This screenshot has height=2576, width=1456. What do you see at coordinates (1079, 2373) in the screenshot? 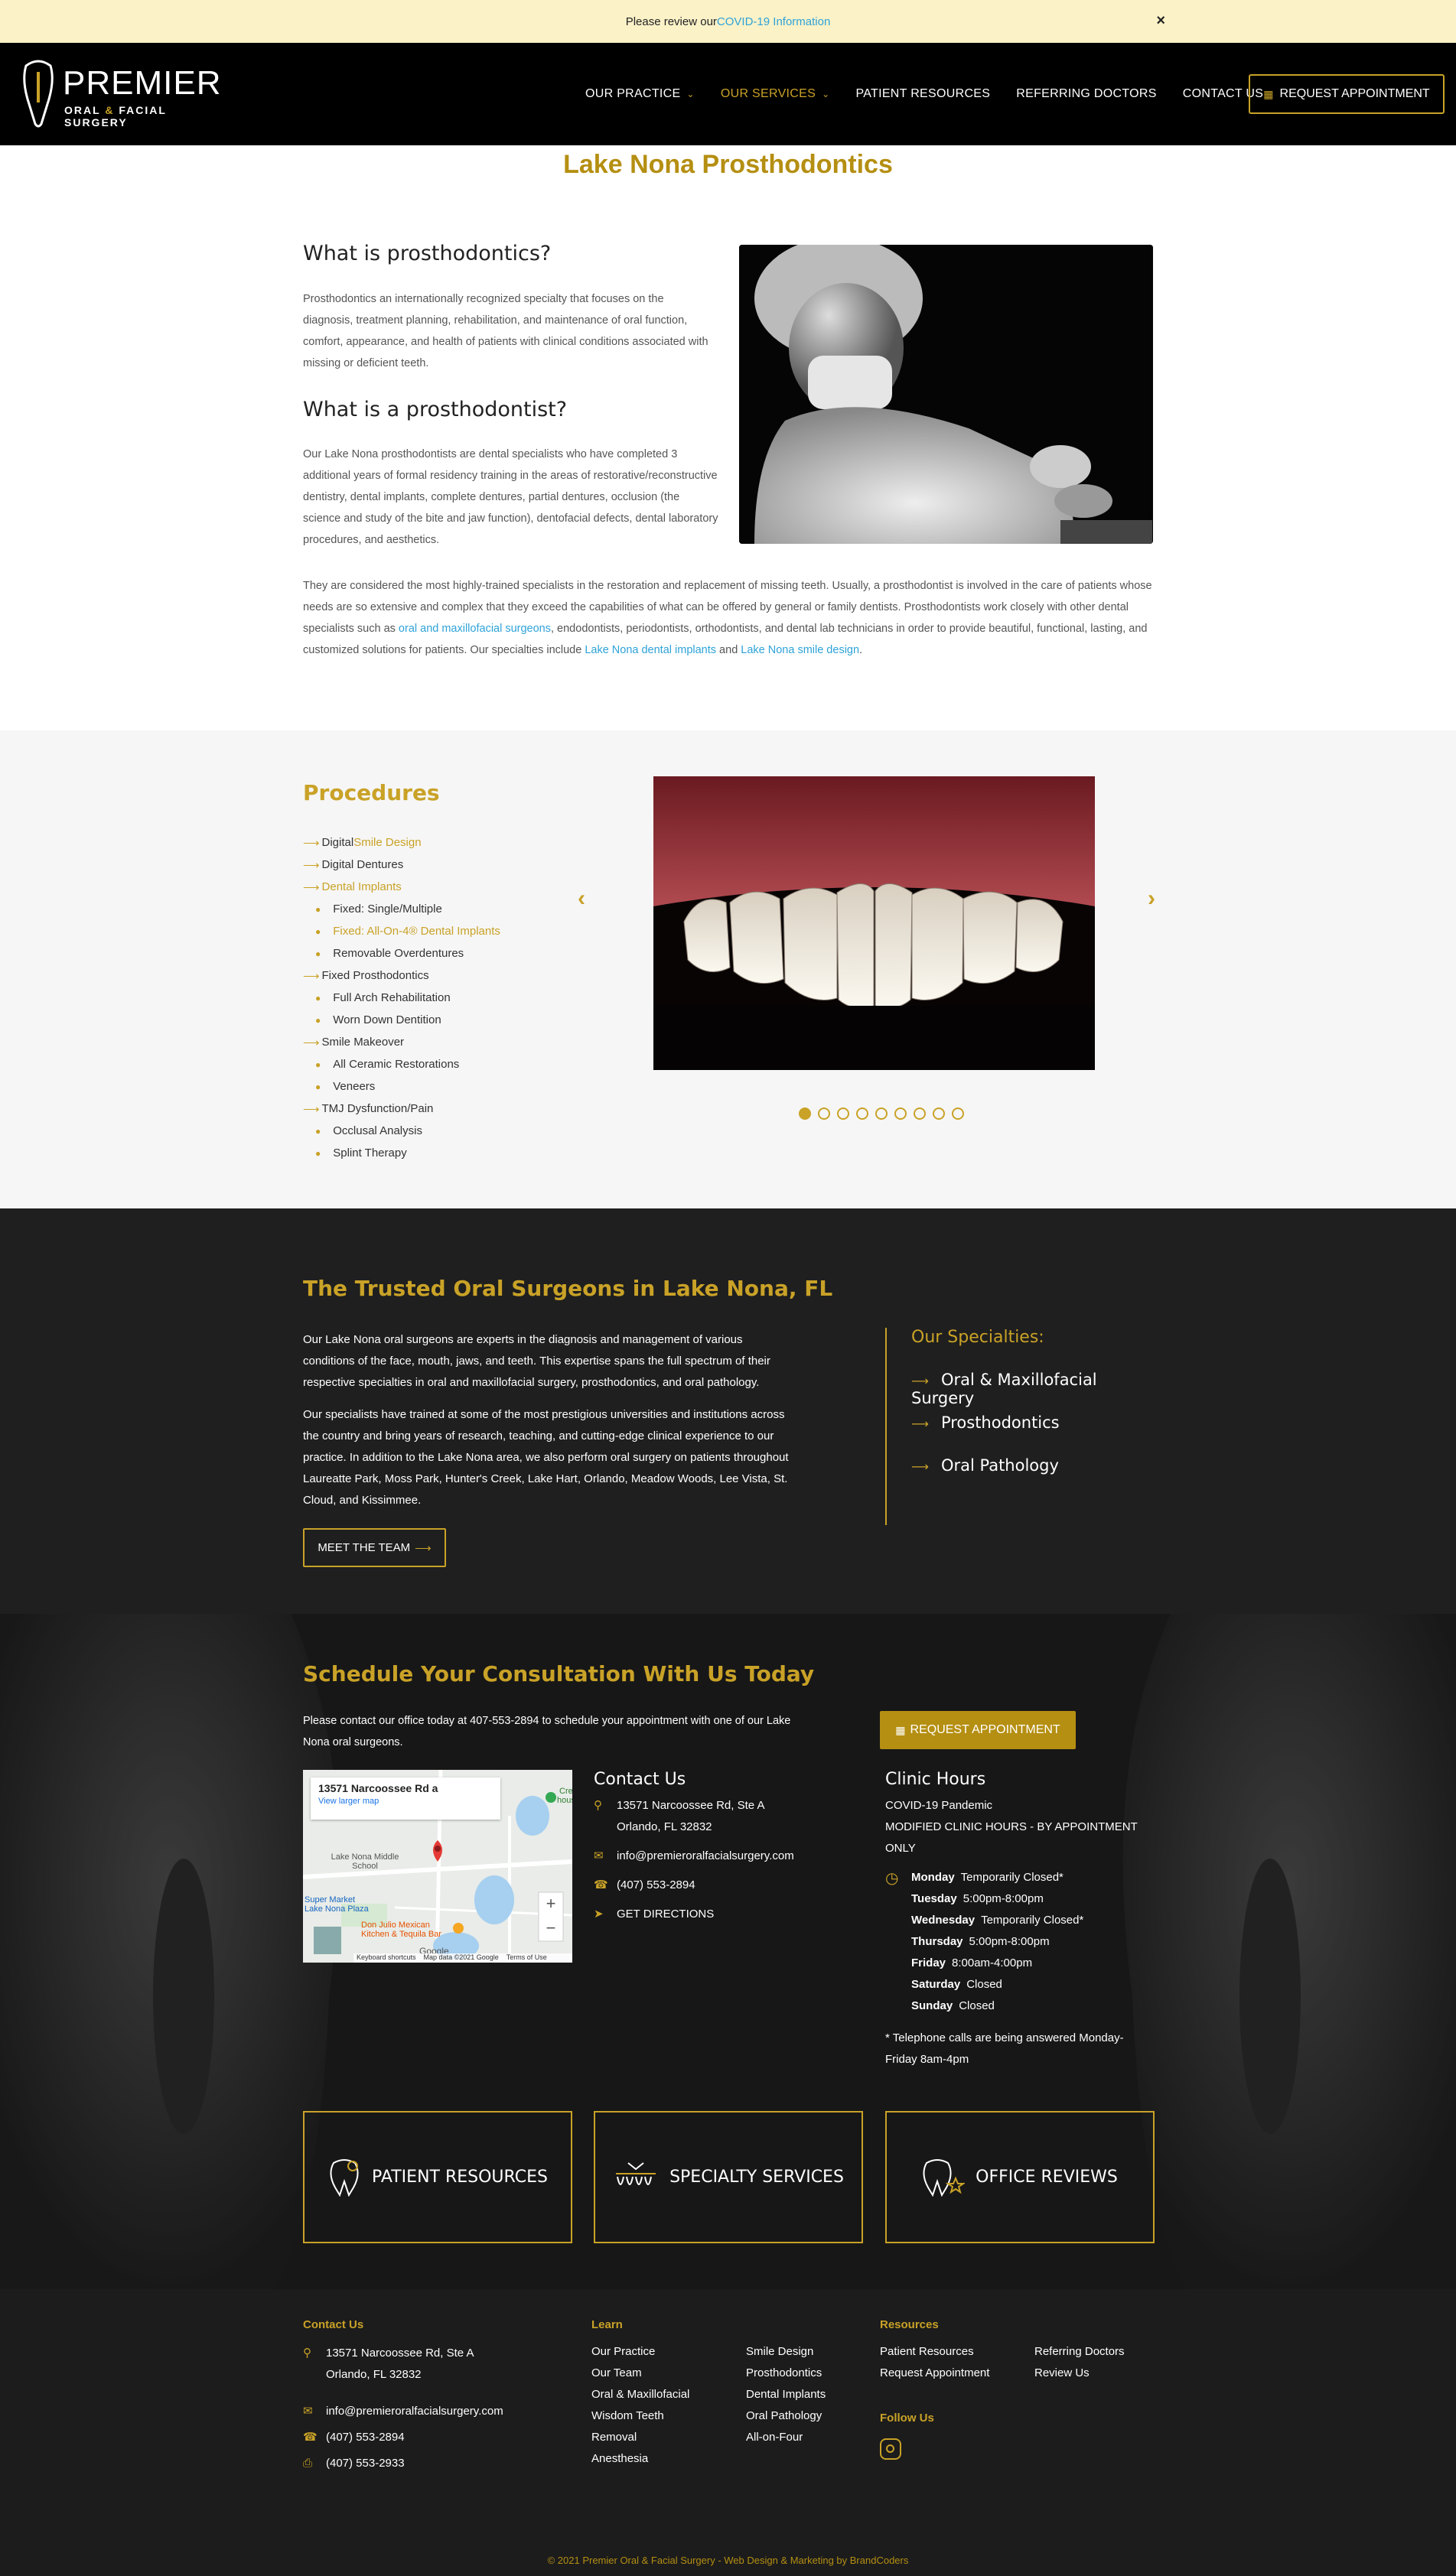
I see `footer-link: Review Us` at bounding box center [1079, 2373].